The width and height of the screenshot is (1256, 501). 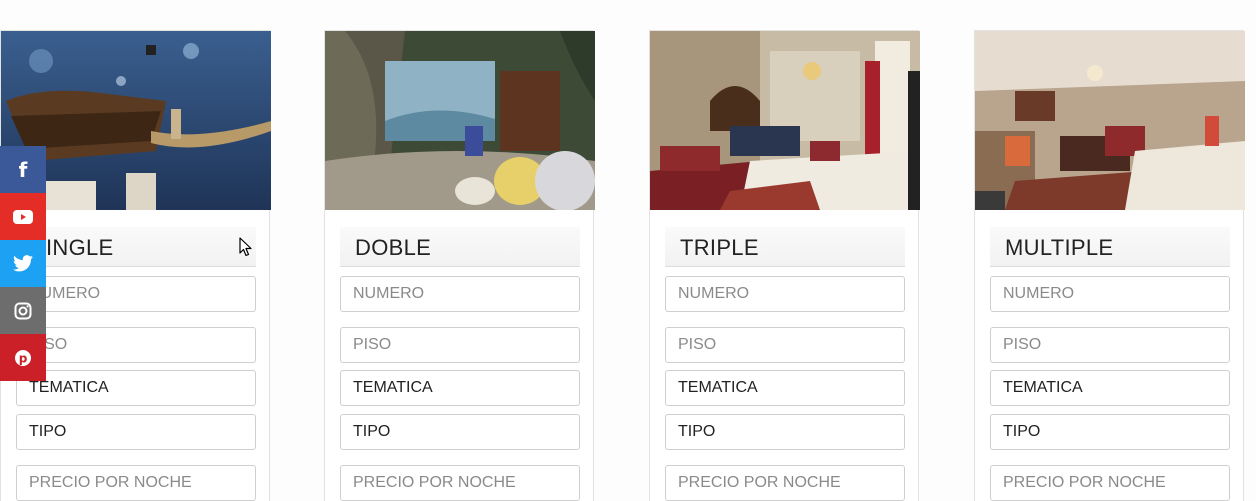 I want to click on room-photo-multiple, so click(x=1110, y=120).